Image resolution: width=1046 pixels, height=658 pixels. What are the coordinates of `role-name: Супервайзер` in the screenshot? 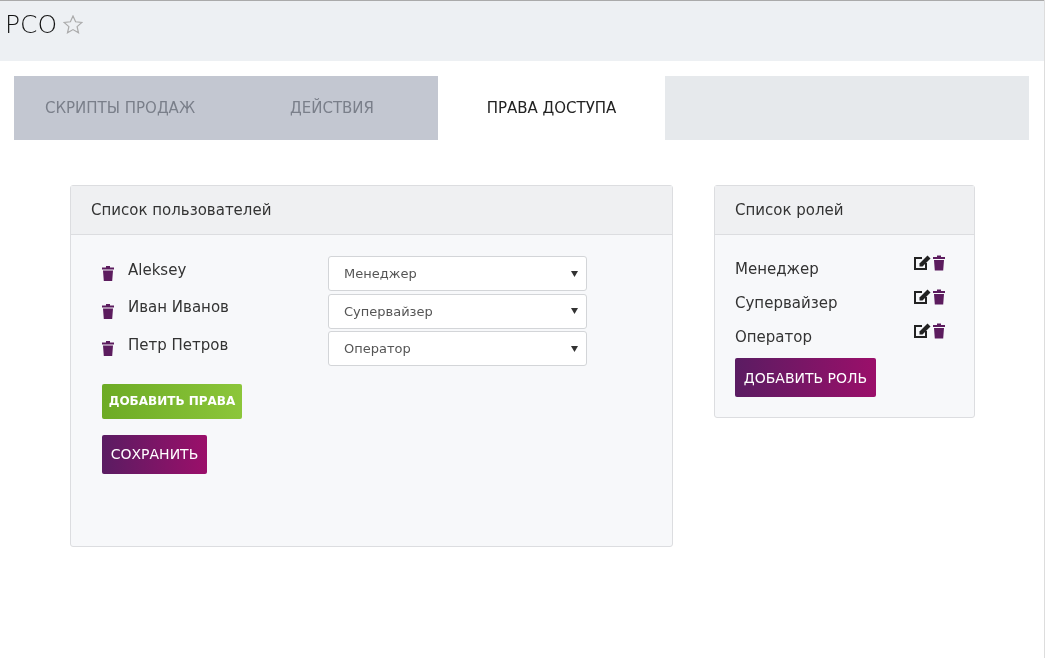 It's located at (786, 302).